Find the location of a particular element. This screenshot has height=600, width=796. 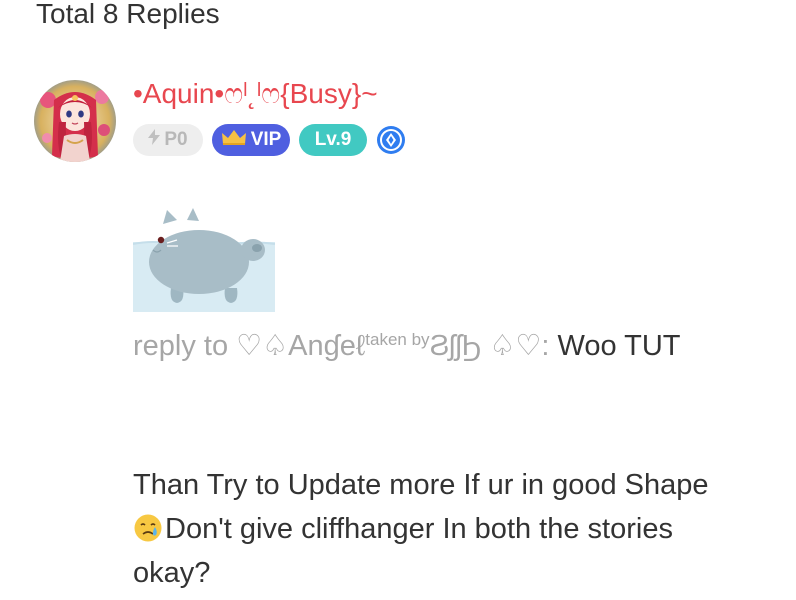

user-avatar is located at coordinates (75, 121).